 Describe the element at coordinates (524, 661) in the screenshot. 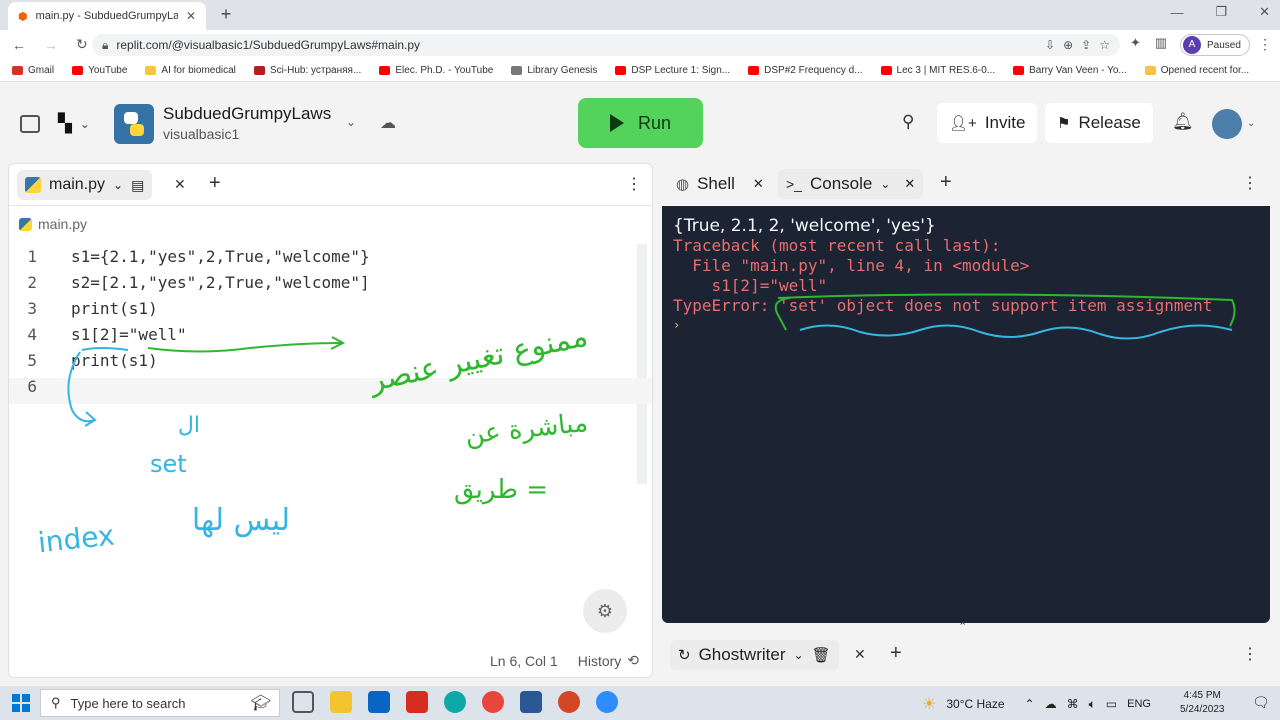

I see `cursor-position: Ln 6, Col 1` at that location.